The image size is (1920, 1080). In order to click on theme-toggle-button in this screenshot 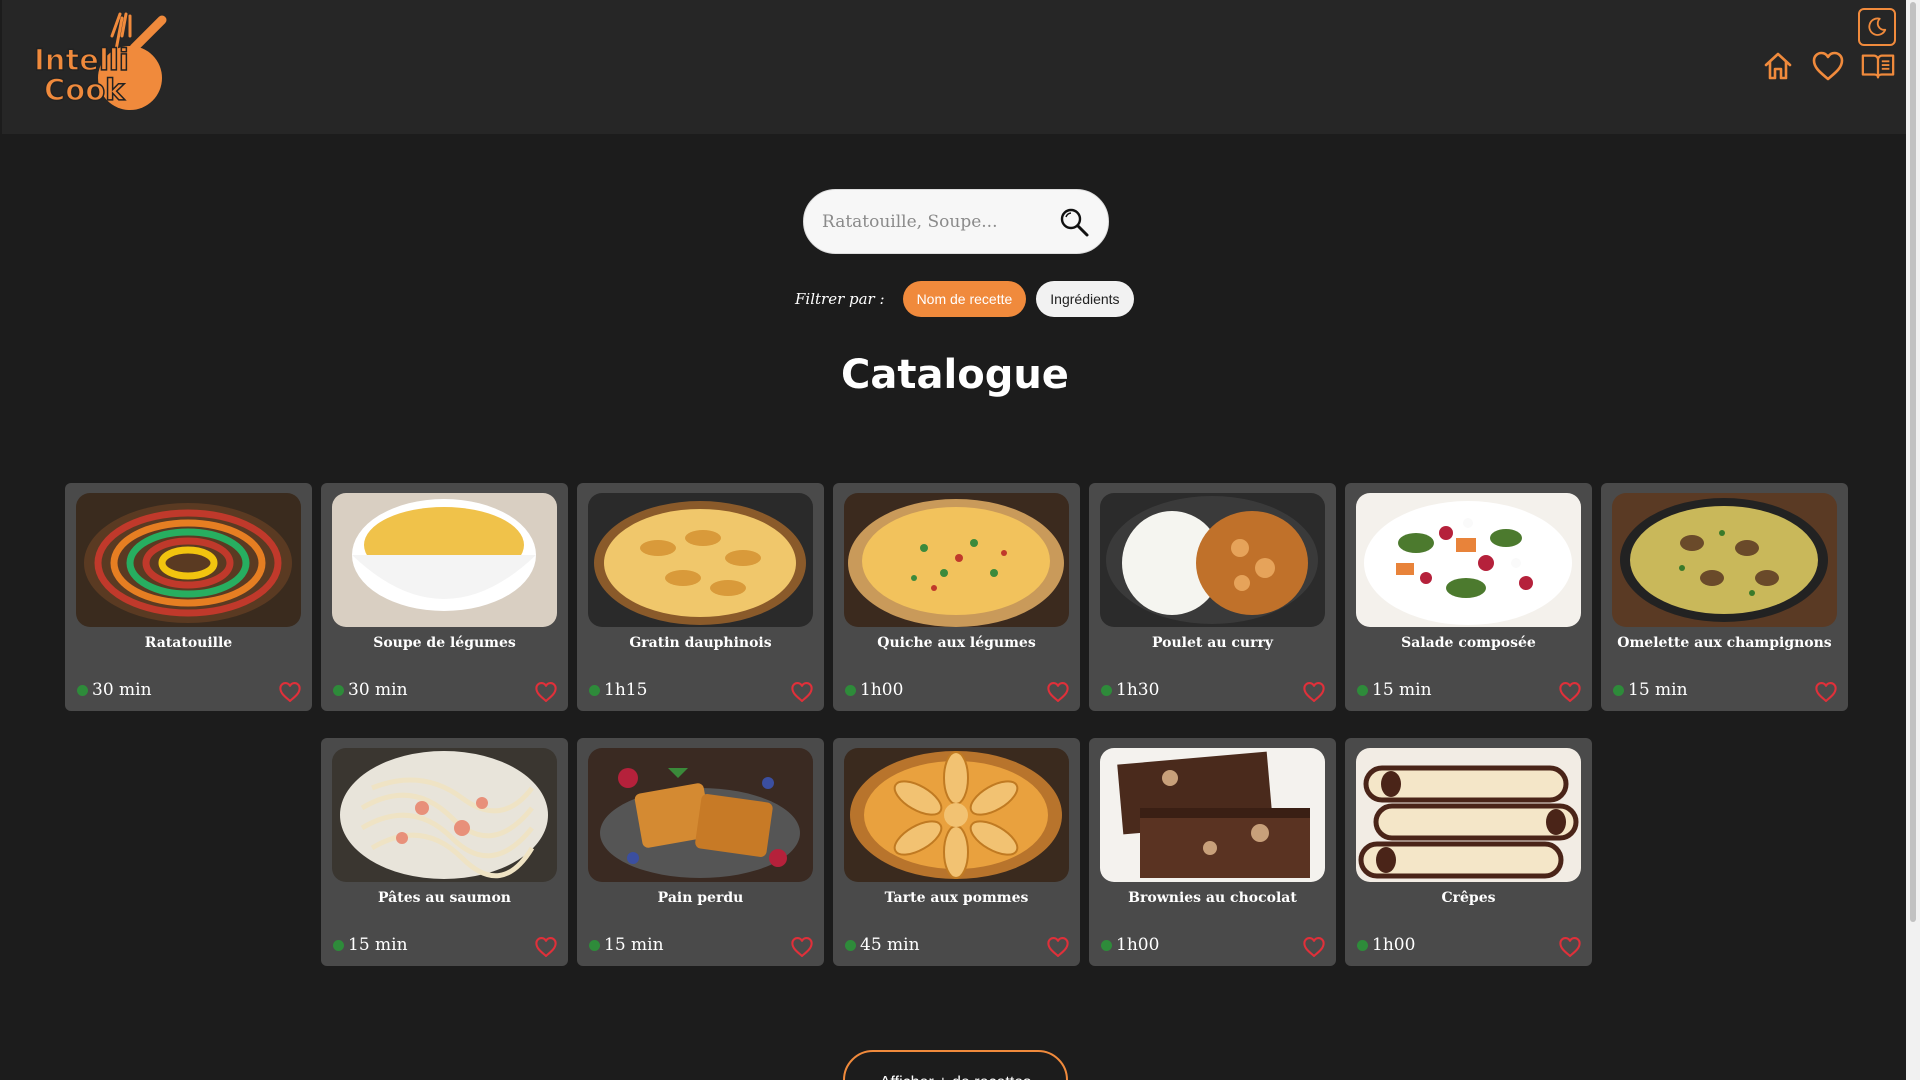, I will do `click(1877, 27)`.